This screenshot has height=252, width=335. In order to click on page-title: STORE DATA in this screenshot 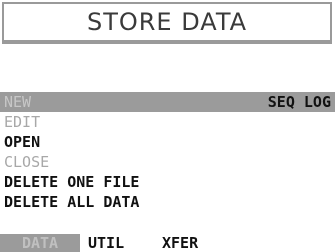, I will do `click(167, 22)`.